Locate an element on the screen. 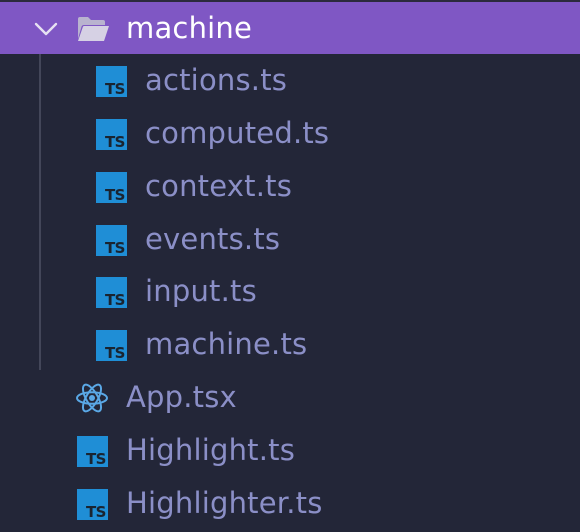 This screenshot has height=532, width=580. file-row: TS Highlighter.ts is located at coordinates (290, 503).